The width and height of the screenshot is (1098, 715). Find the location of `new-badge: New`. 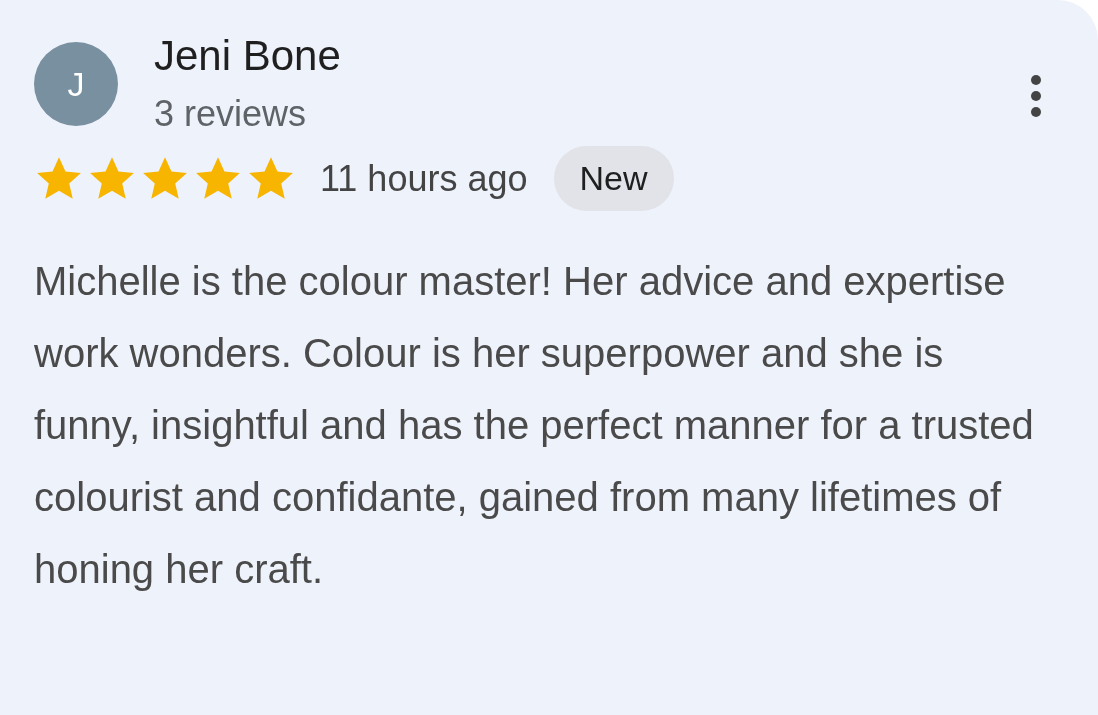

new-badge: New is located at coordinates (613, 178).